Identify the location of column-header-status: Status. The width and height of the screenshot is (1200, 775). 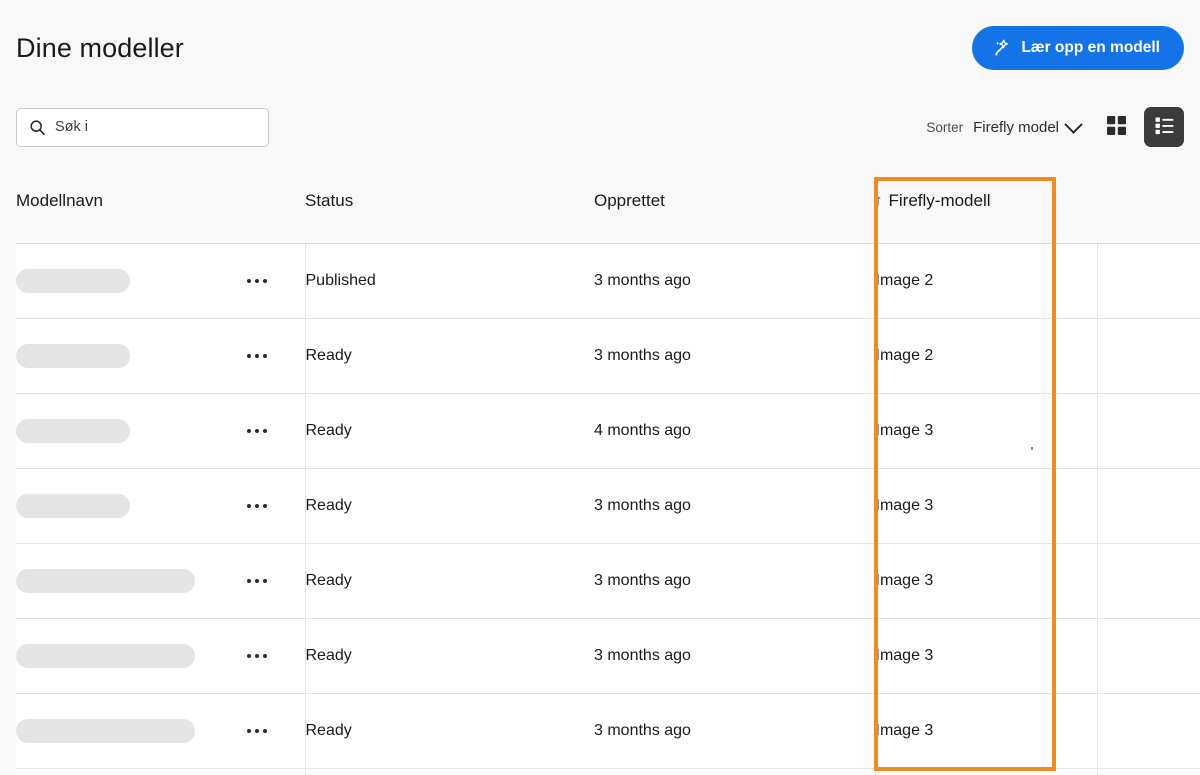
(449, 201).